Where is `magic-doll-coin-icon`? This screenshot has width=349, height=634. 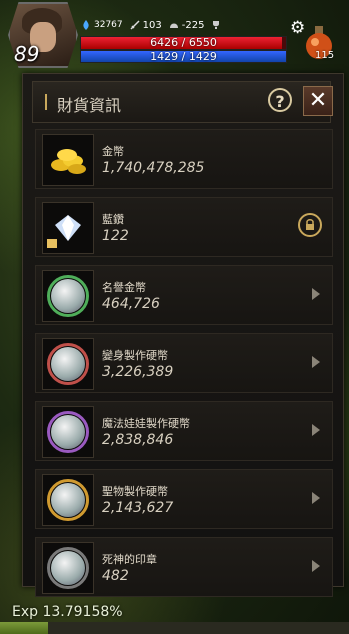
magic-doll-coin-icon is located at coordinates (68, 432).